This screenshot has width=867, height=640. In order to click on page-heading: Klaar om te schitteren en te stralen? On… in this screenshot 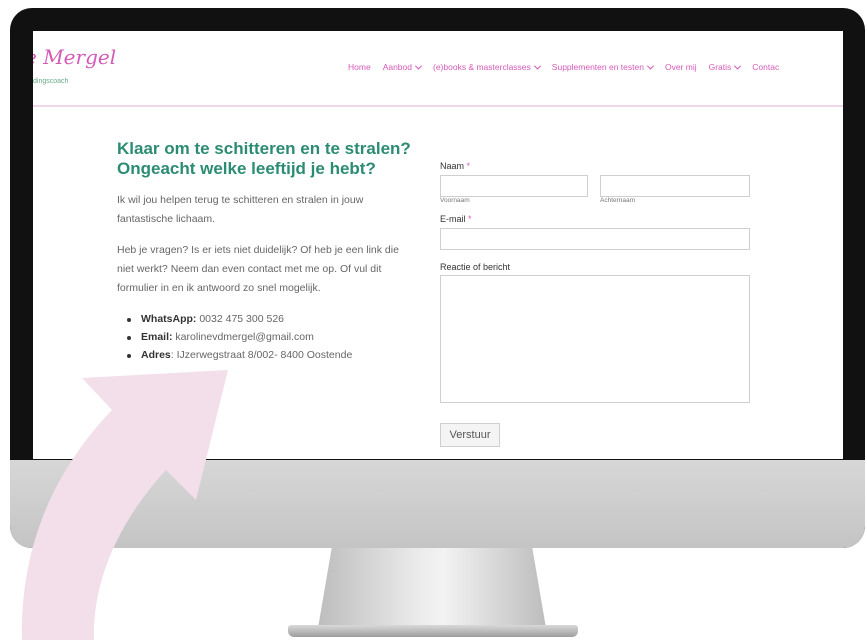, I will do `click(267, 159)`.